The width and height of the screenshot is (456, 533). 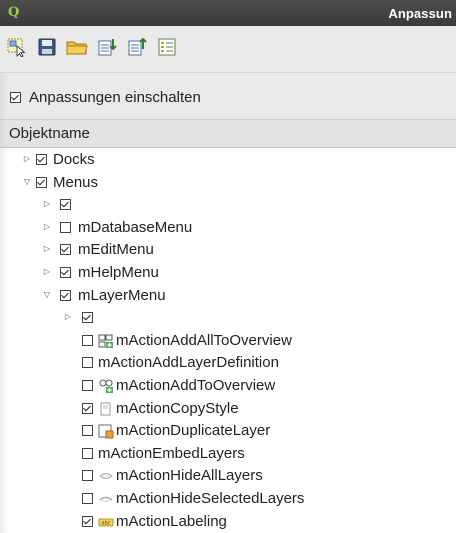 What do you see at coordinates (228, 183) in the screenshot?
I see `tree-row: ▽ Menus` at bounding box center [228, 183].